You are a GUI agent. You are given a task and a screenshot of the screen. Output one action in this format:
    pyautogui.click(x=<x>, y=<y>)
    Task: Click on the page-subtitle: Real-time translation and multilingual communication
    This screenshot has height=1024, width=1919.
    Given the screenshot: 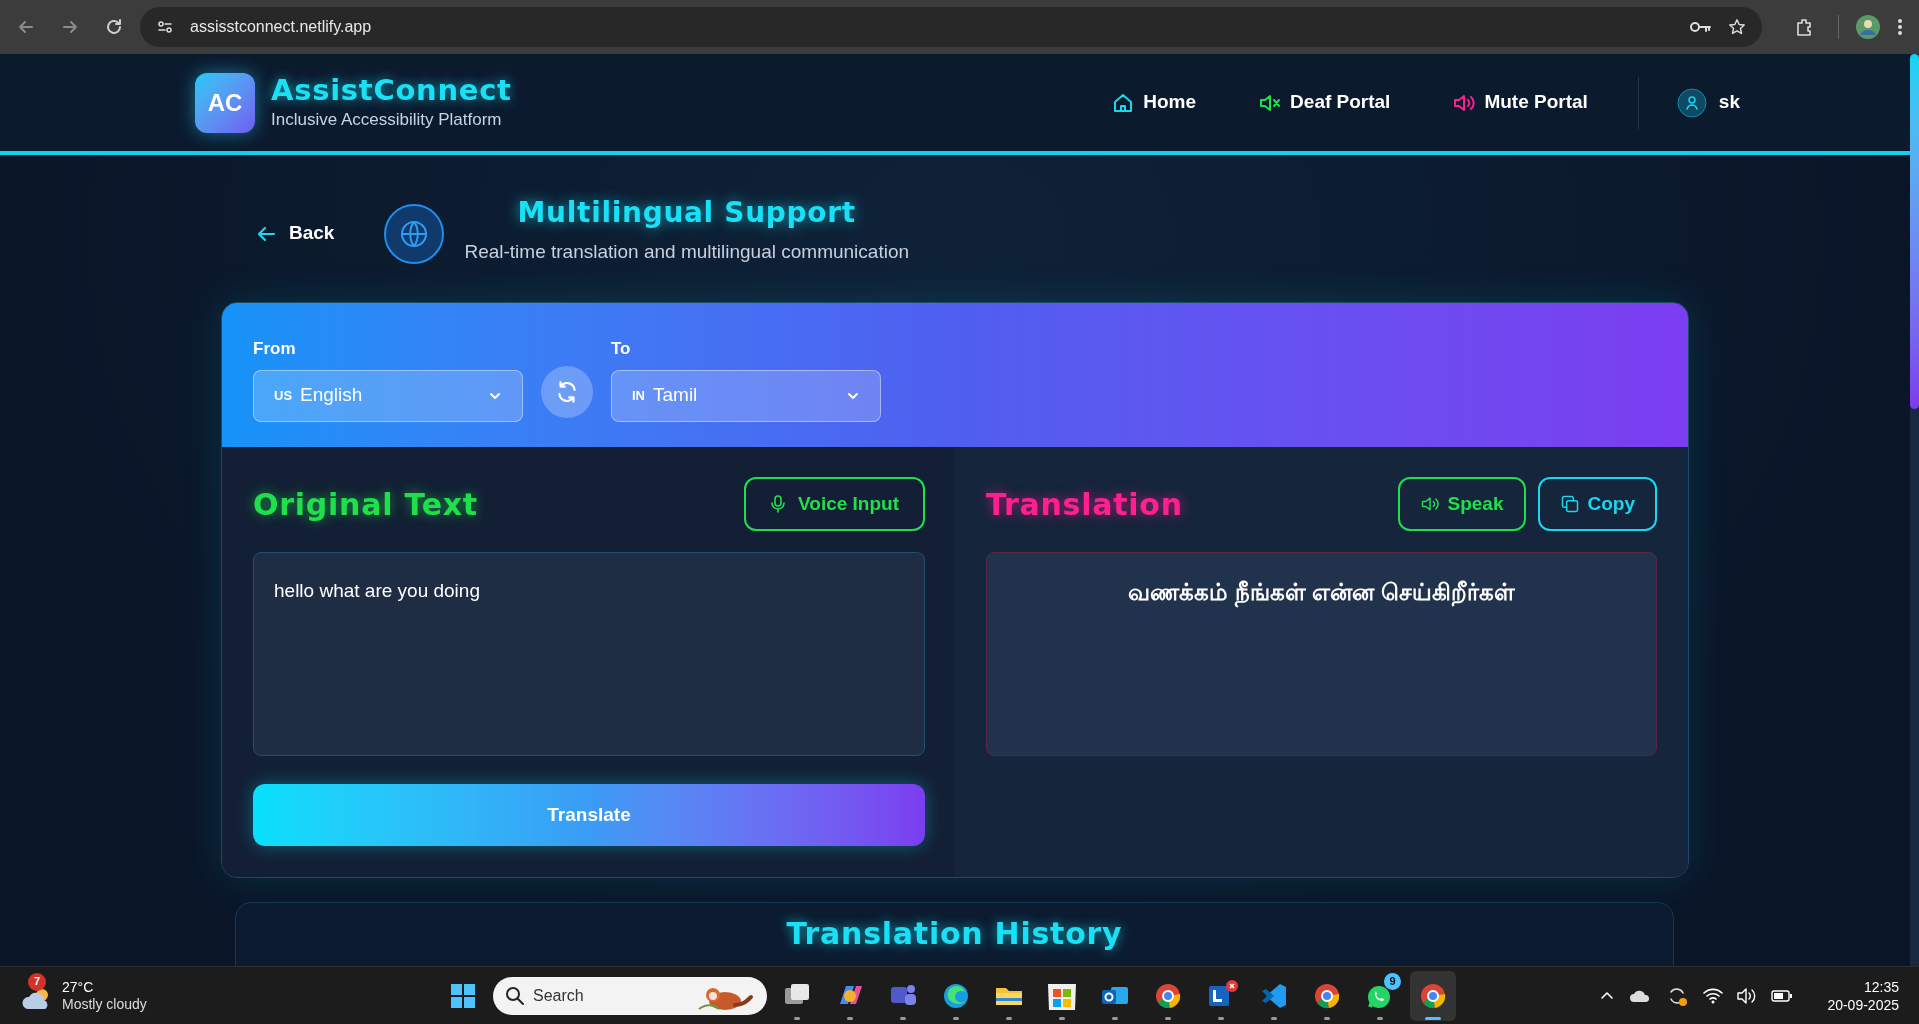 What is the action you would take?
    pyautogui.click(x=687, y=252)
    